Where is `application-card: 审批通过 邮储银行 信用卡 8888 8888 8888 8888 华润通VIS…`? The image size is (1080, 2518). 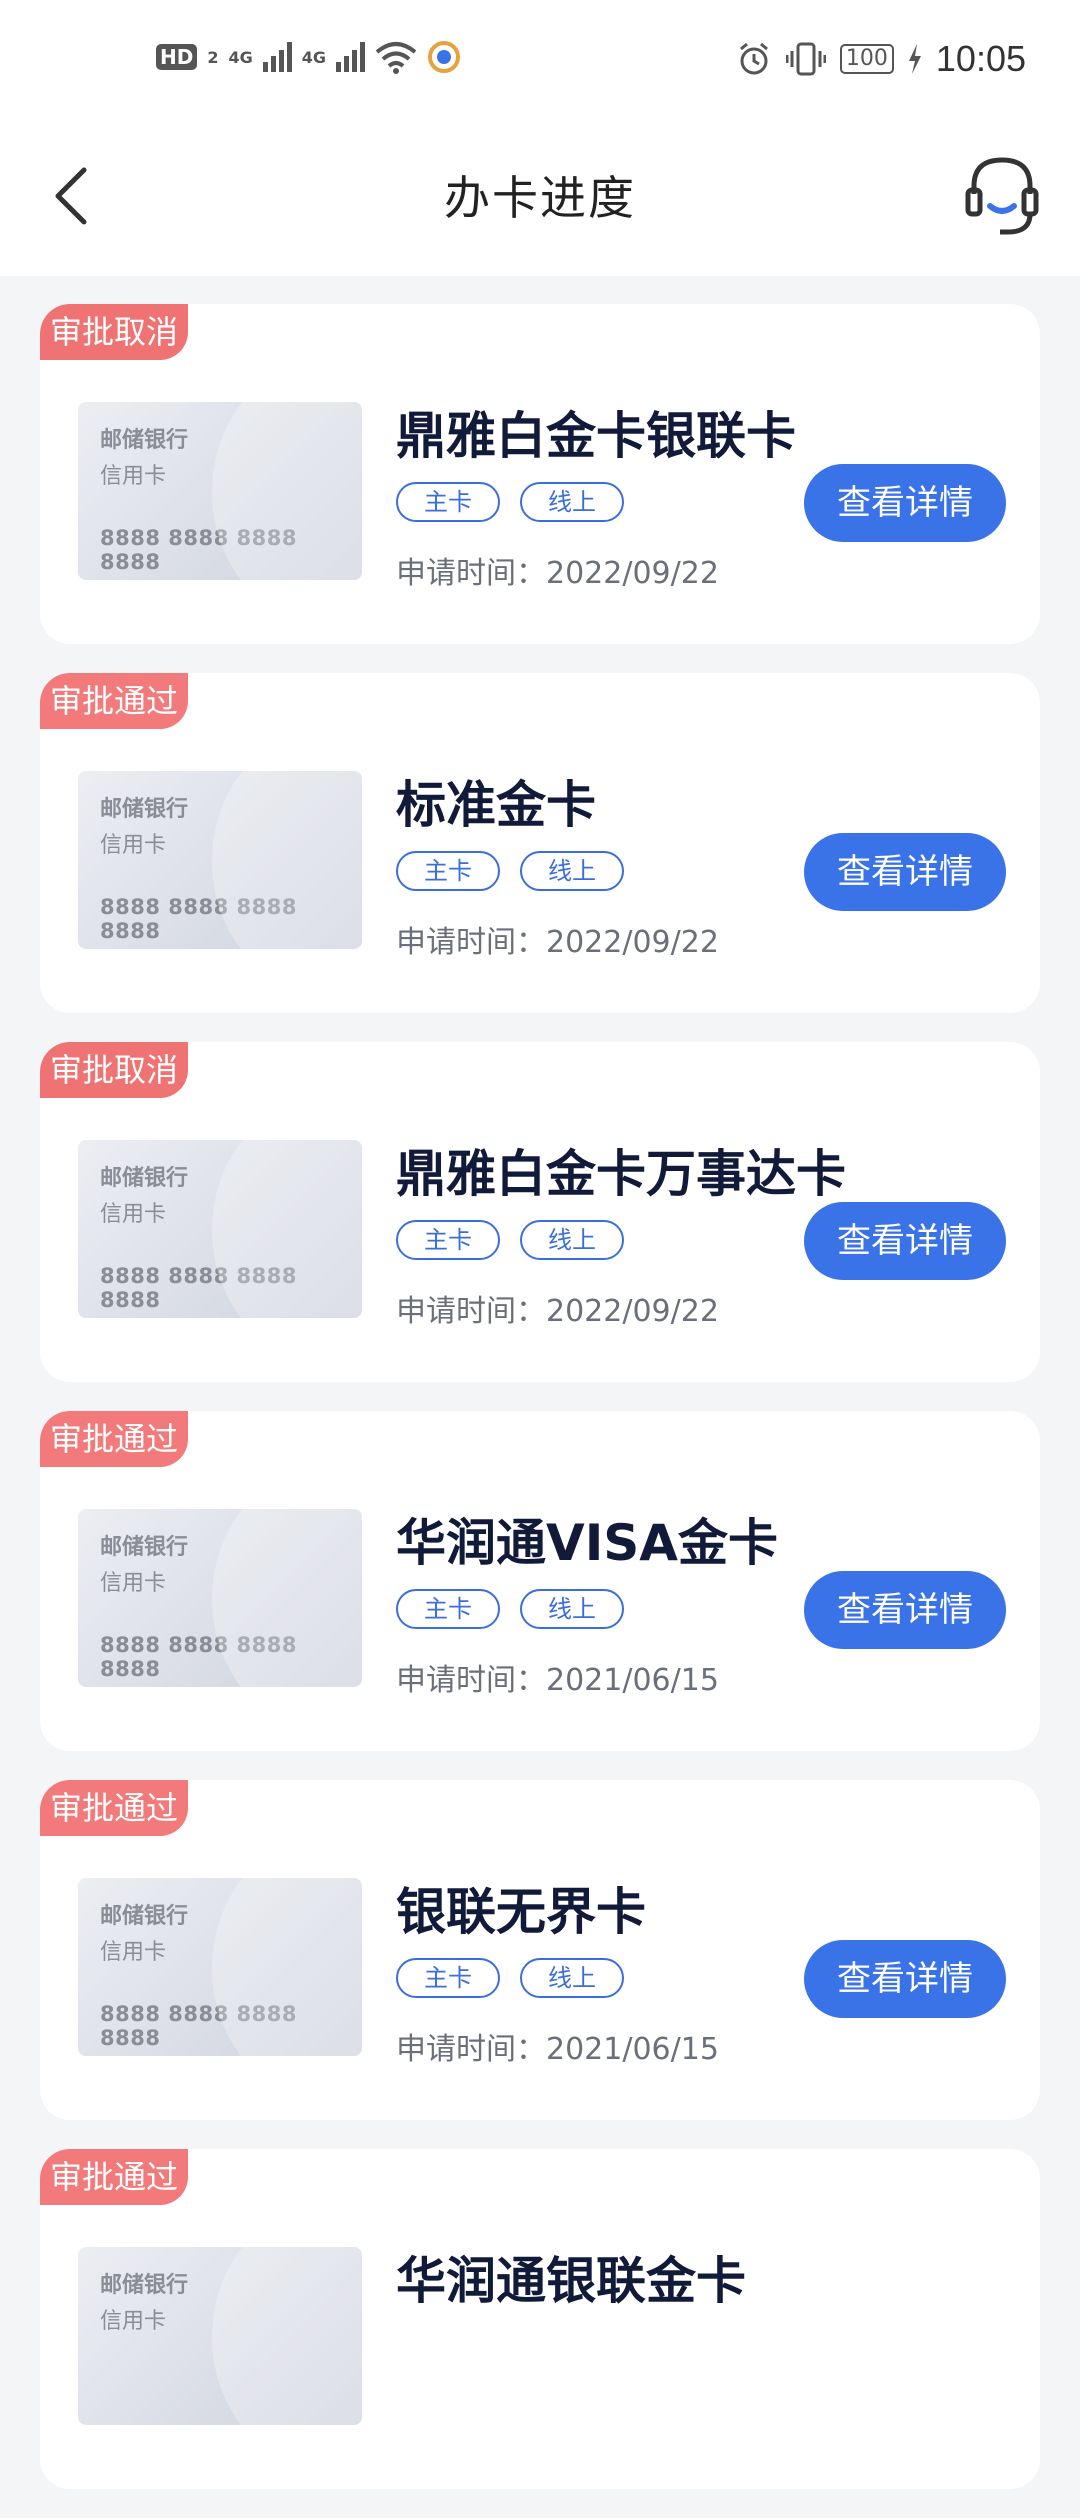 application-card: 审批通过 邮储银行 信用卡 8888 8888 8888 8888 华润通VIS… is located at coordinates (540, 1581).